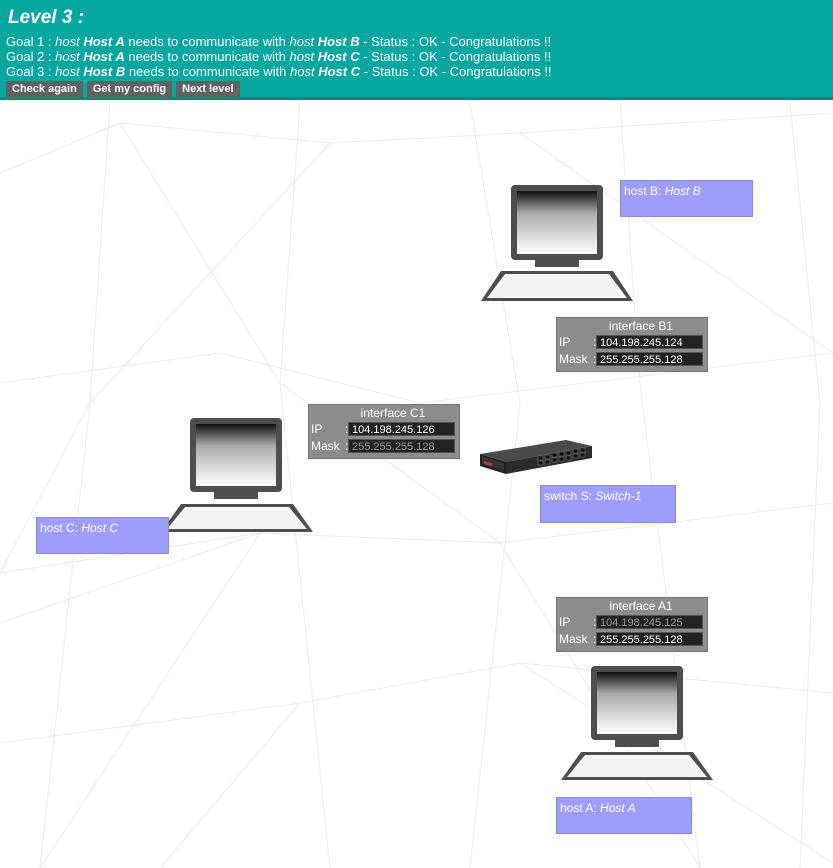  What do you see at coordinates (649, 622) in the screenshot?
I see `ip-input: 104.198.245.125` at bounding box center [649, 622].